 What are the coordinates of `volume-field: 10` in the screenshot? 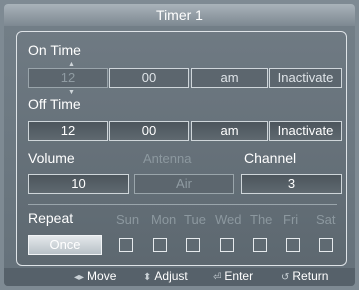 It's located at (78, 184).